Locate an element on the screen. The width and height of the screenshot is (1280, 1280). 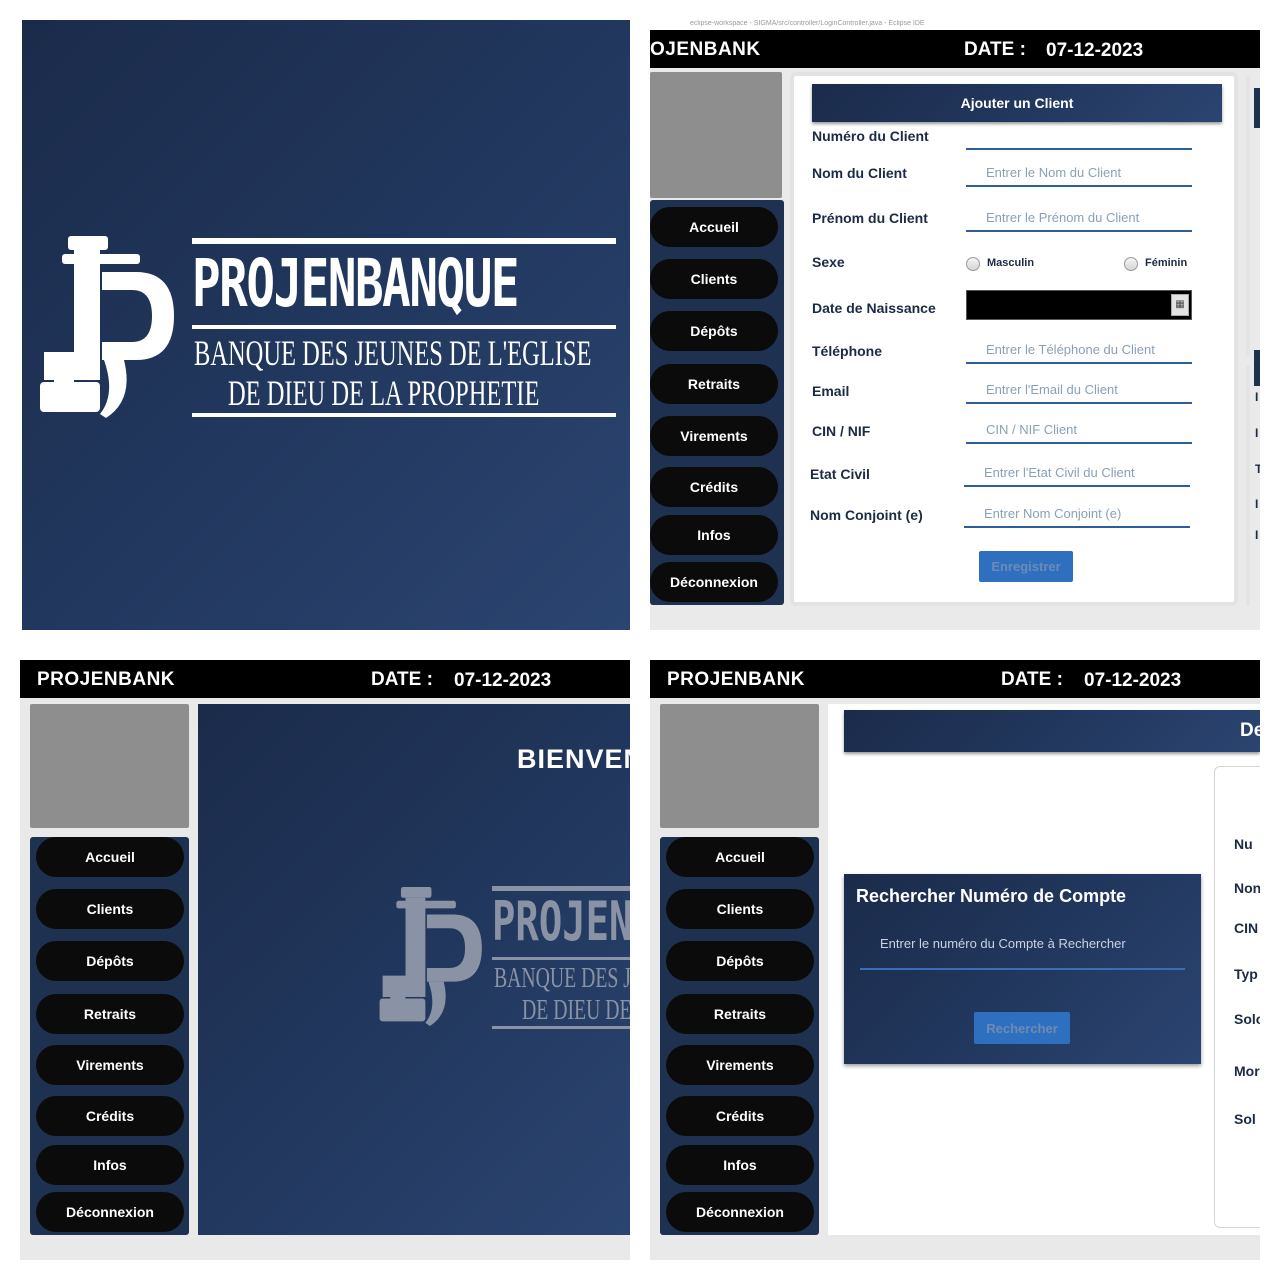
rechercher-button: Rechercher is located at coordinates (1022, 1028).